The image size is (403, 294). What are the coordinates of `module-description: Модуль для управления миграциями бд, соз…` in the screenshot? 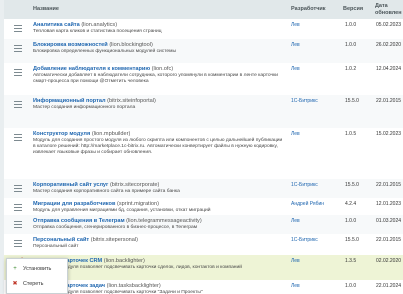 It's located at (122, 210).